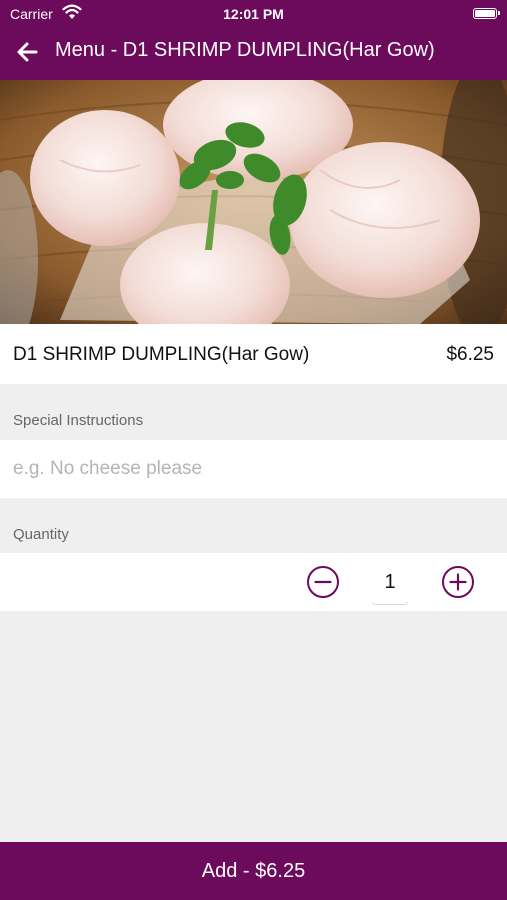  Describe the element at coordinates (390, 583) in the screenshot. I see `quantity-value: 1` at that location.